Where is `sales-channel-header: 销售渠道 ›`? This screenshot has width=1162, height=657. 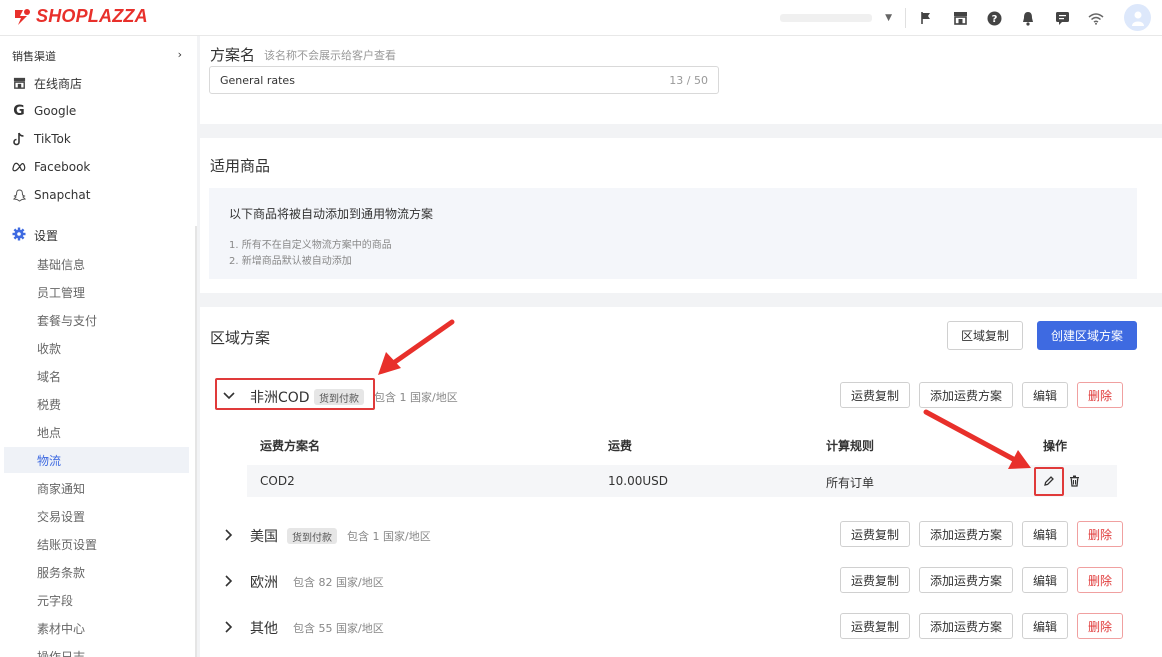
sales-channel-header: 销售渠道 › is located at coordinates (97, 56).